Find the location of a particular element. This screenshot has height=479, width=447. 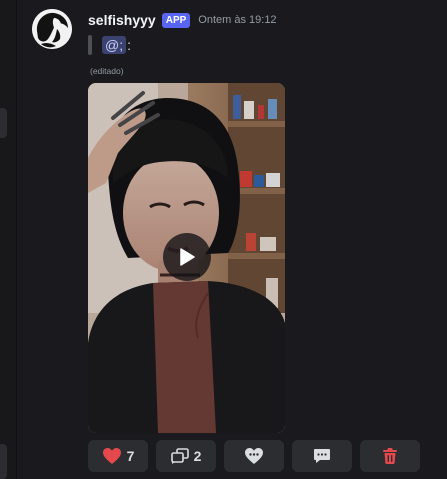

message-actions: 7 2 is located at coordinates (254, 456).